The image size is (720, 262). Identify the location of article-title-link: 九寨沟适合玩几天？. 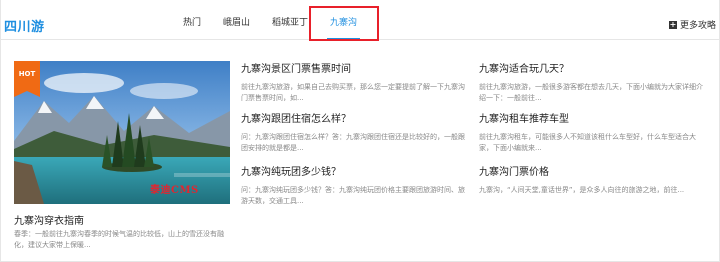
(591, 69).